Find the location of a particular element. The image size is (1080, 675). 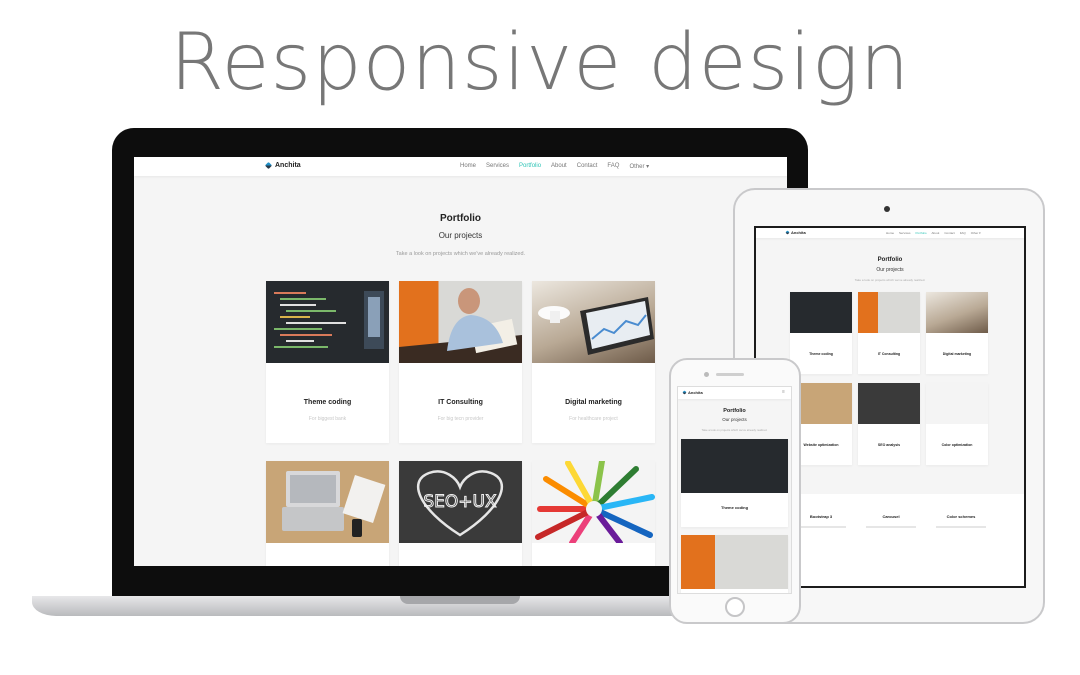

phone-home-button is located at coordinates (735, 607).